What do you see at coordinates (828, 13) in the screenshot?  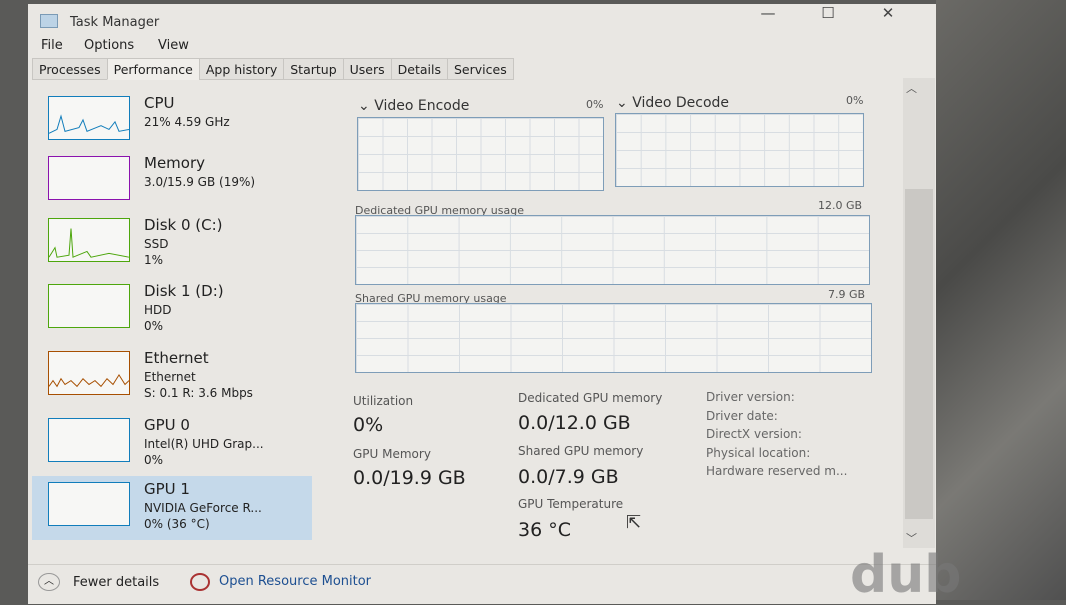 I see `maximize-button: ☐` at bounding box center [828, 13].